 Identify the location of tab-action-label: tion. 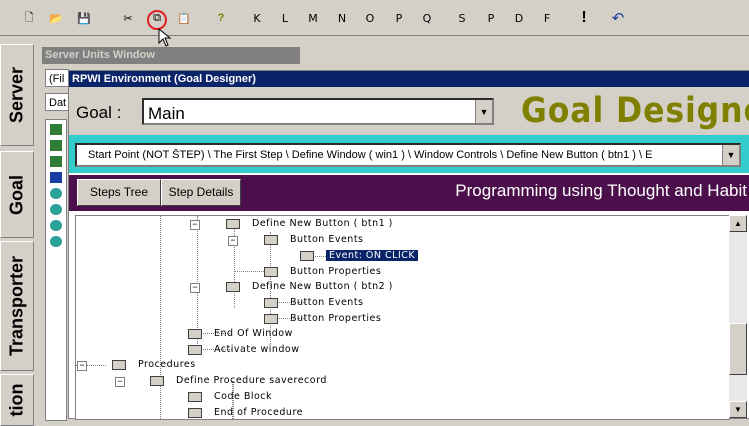
(16, 400).